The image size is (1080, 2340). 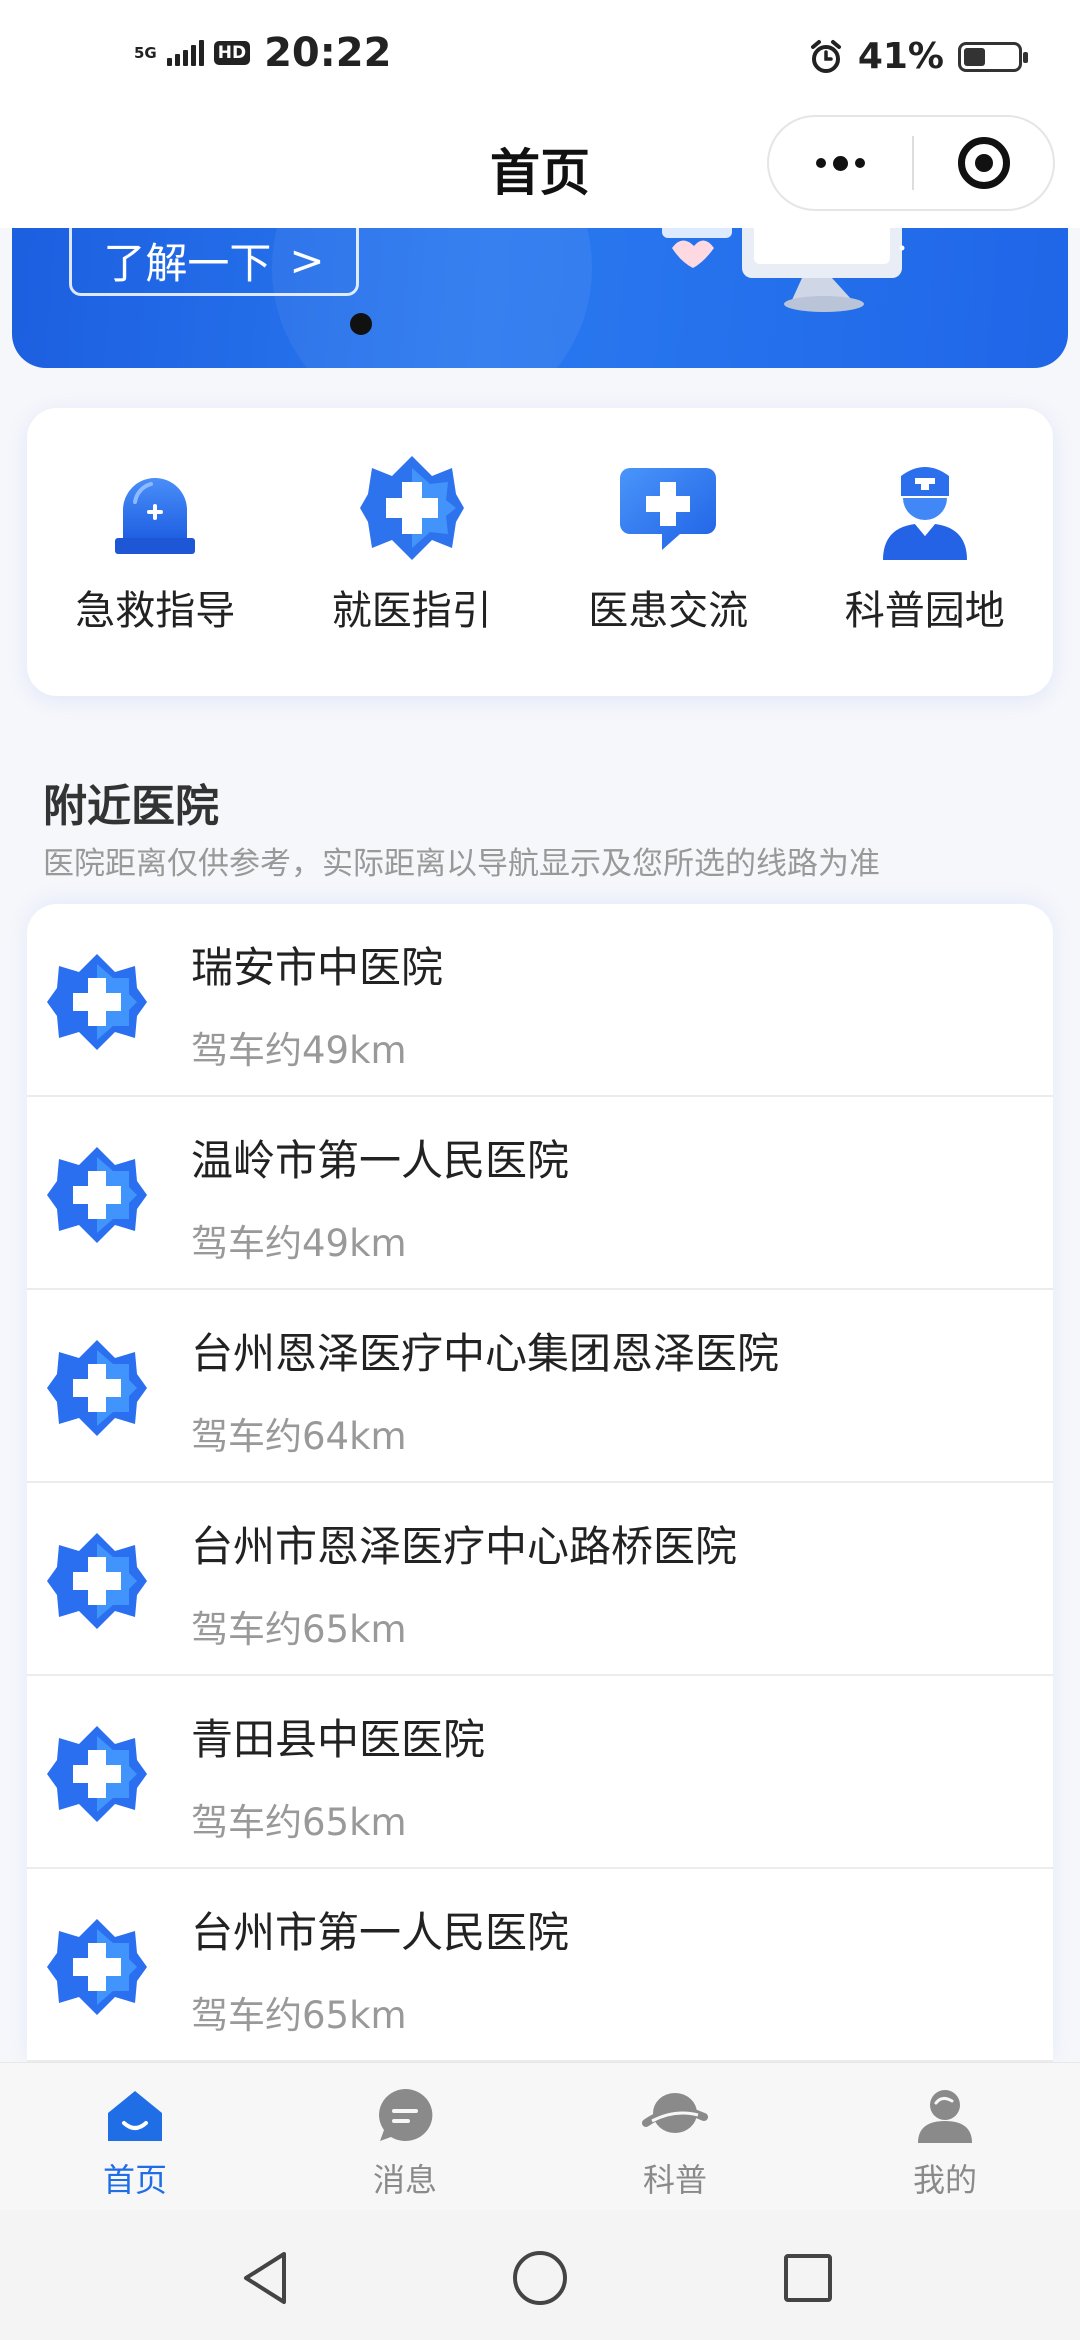 I want to click on quick-menu: 急救指导 就医指引 医患交流 科普园地, so click(x=540, y=552).